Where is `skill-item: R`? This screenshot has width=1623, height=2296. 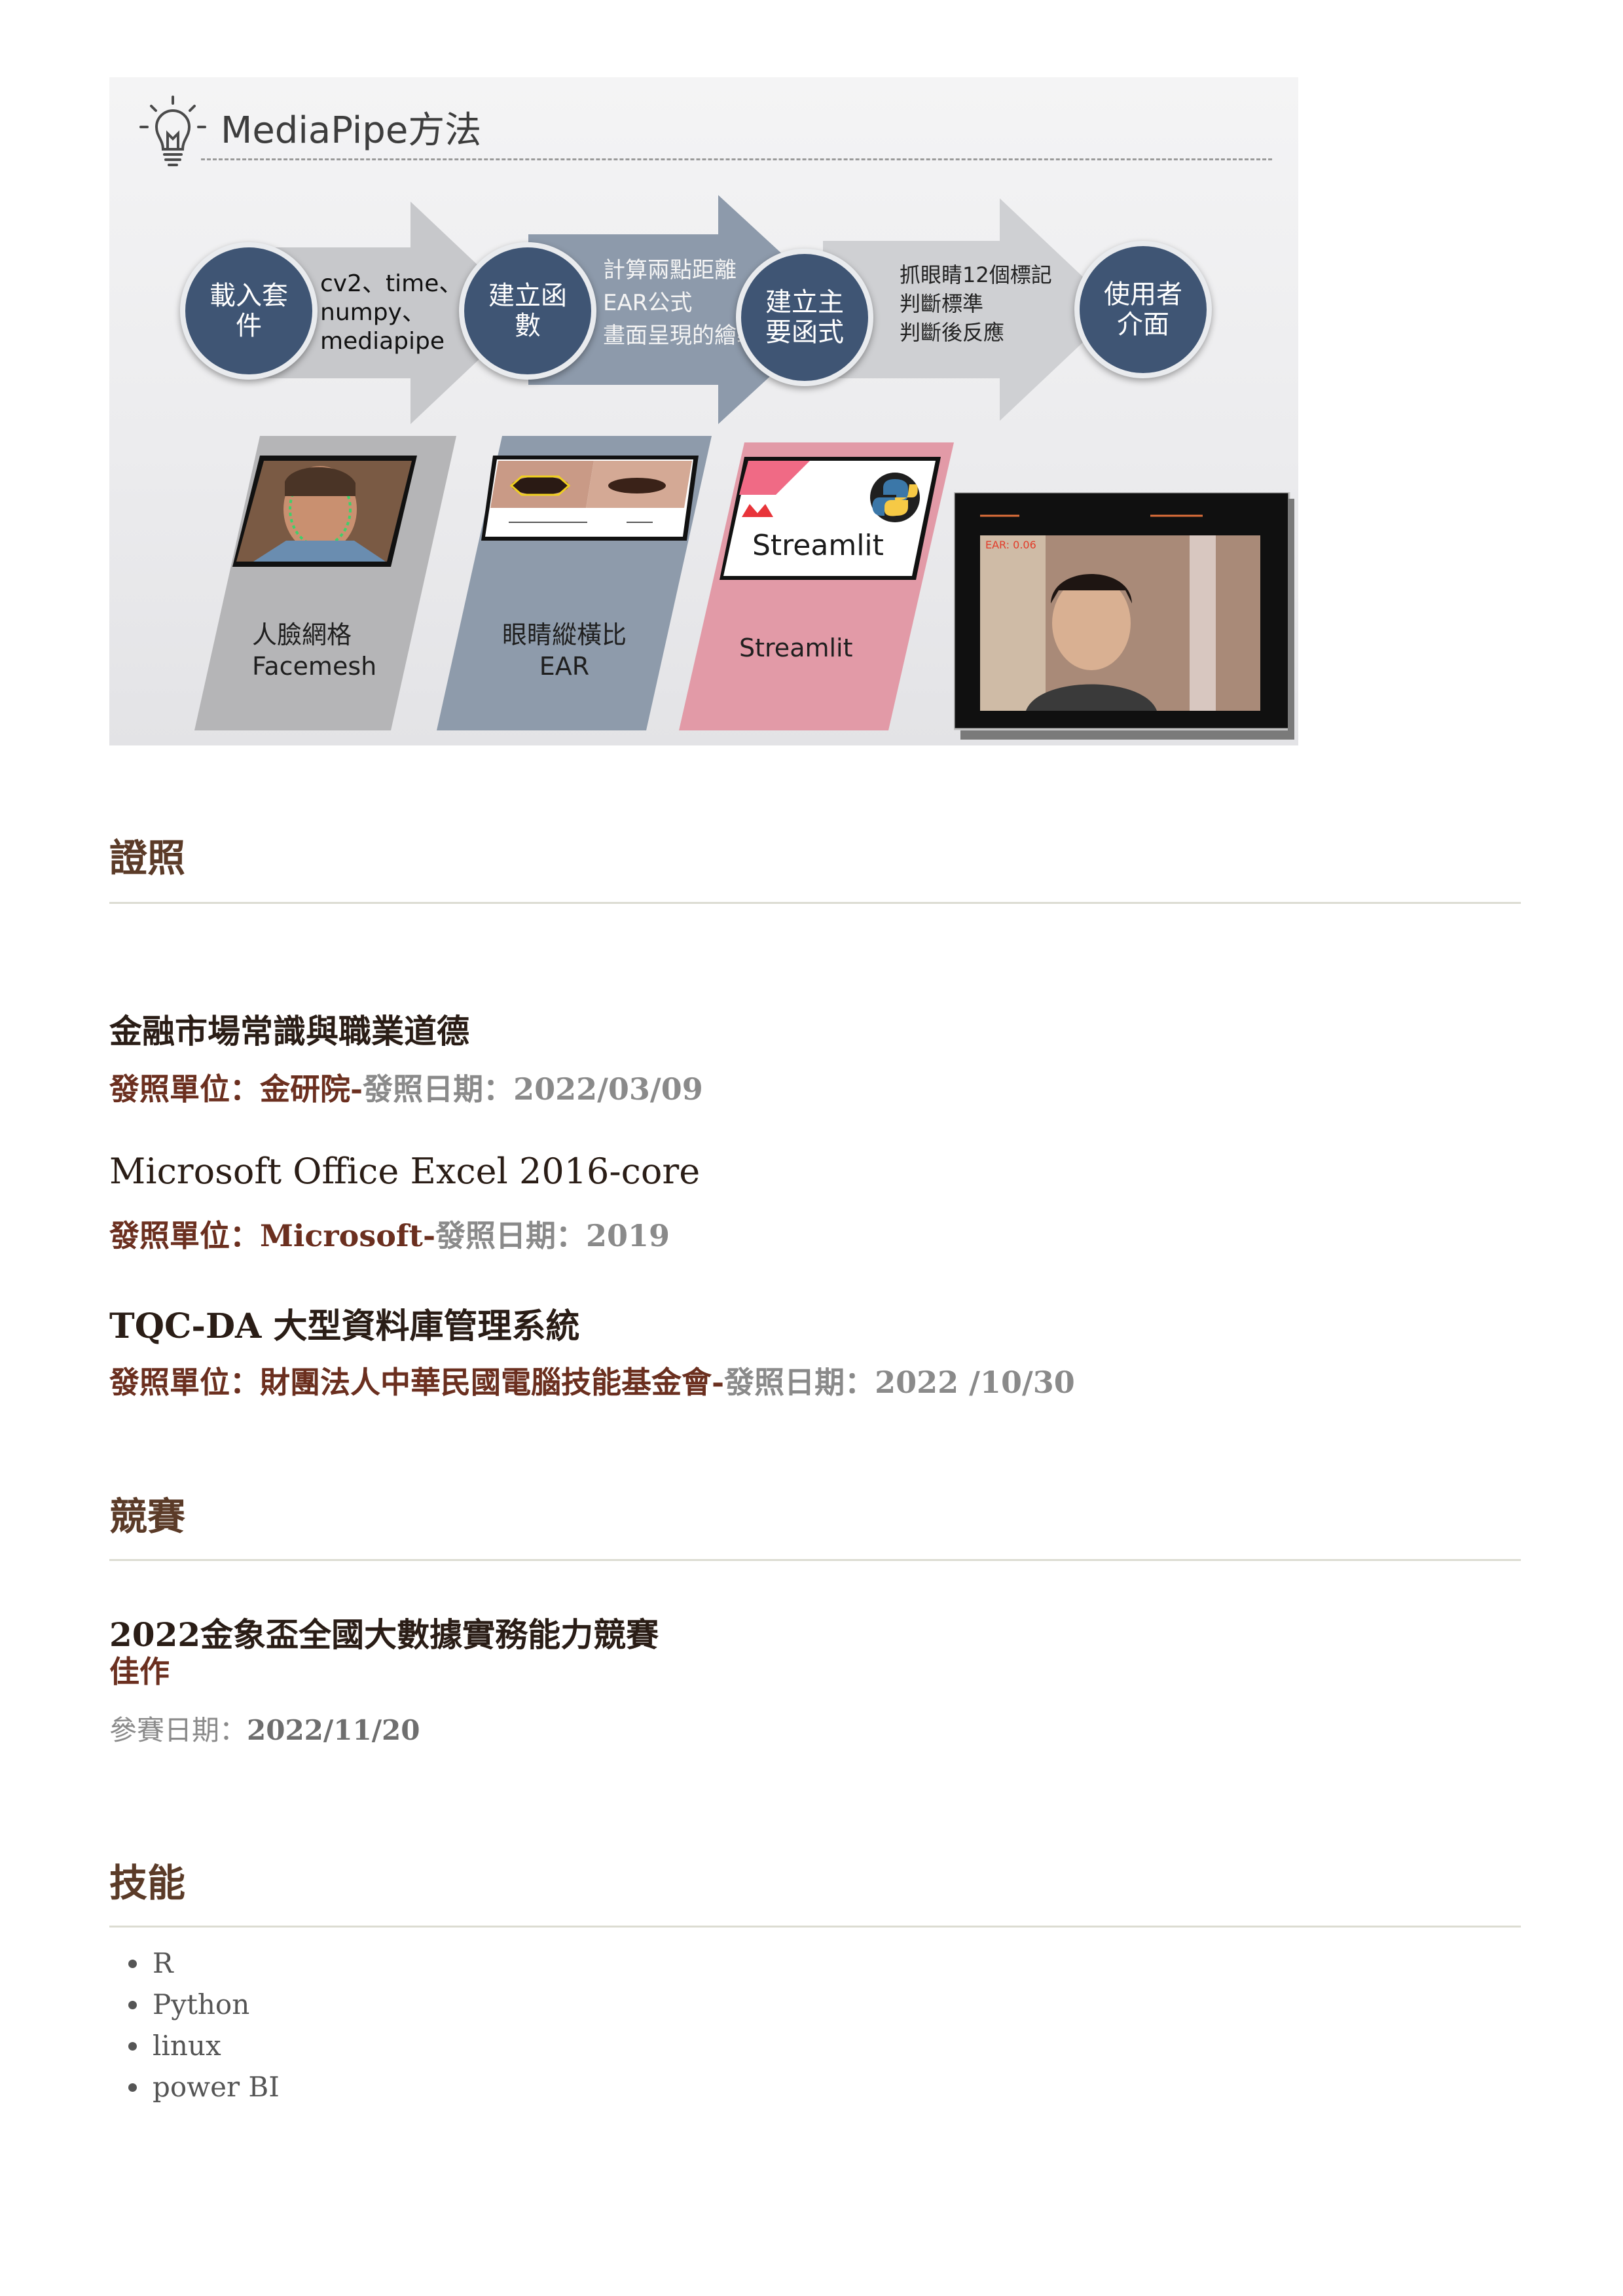 skill-item: R is located at coordinates (215, 1963).